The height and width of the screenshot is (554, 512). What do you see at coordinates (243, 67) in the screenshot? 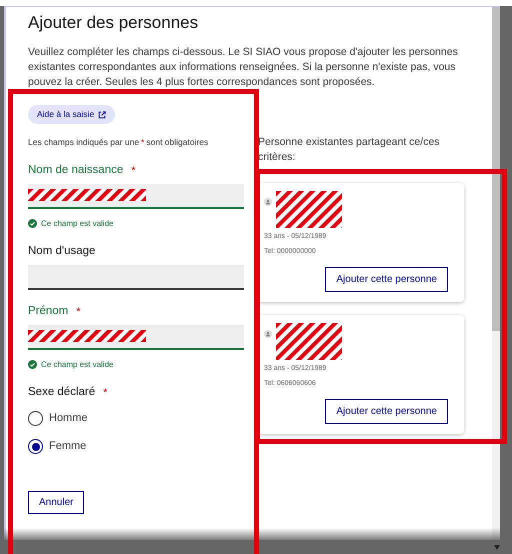
I see `intro-paragraph: Veuillez compléter les champs ci-dessous. Le SI SIAO vous propose d'ajouter les personnes existantes correspondantes aux informations renseignées. Si la personne n'existe pas, vous pouvez la créer. Seules les 4 plus fortes correspondances sont proposées.` at bounding box center [243, 67].